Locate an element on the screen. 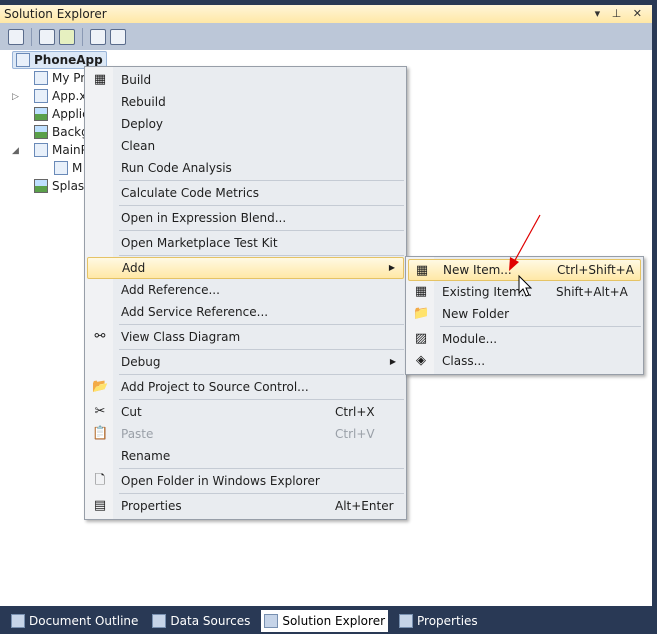  tree-item: MainP is located at coordinates (61, 150).